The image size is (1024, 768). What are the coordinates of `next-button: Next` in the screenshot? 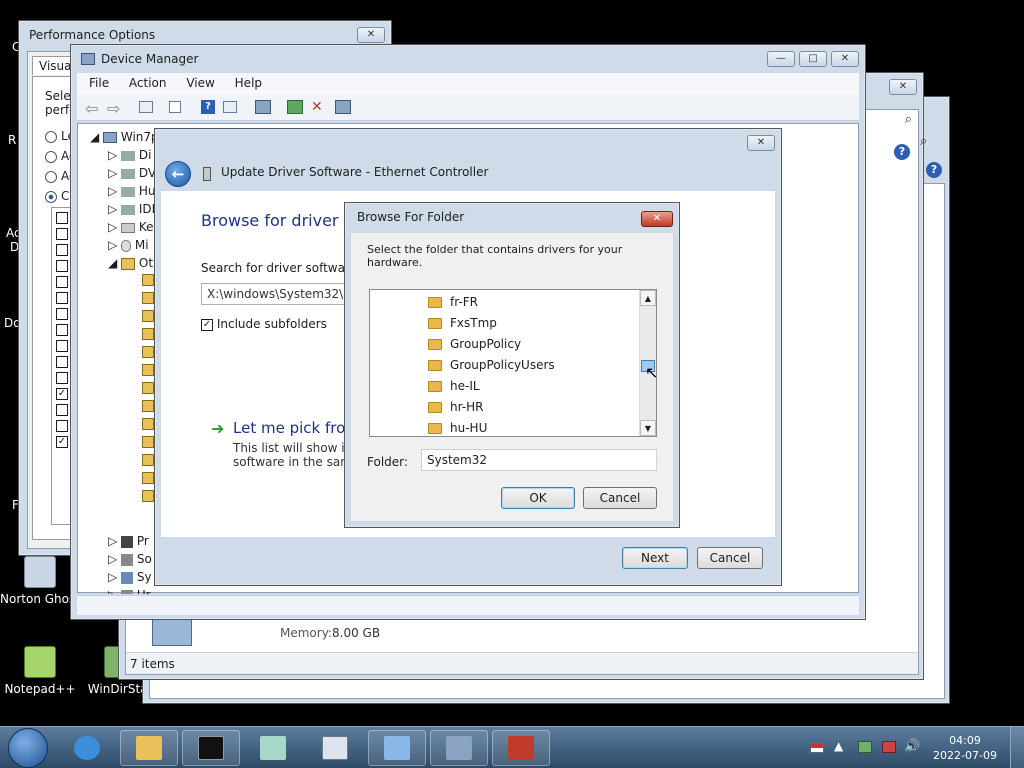 It's located at (655, 558).